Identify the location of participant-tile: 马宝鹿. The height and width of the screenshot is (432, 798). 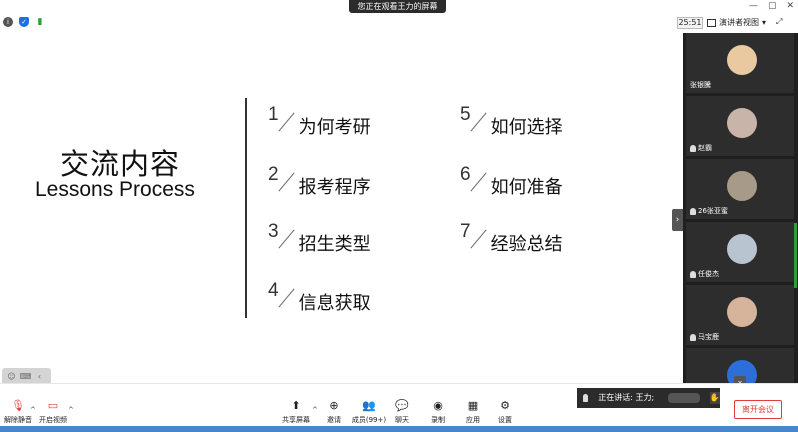
(740, 315).